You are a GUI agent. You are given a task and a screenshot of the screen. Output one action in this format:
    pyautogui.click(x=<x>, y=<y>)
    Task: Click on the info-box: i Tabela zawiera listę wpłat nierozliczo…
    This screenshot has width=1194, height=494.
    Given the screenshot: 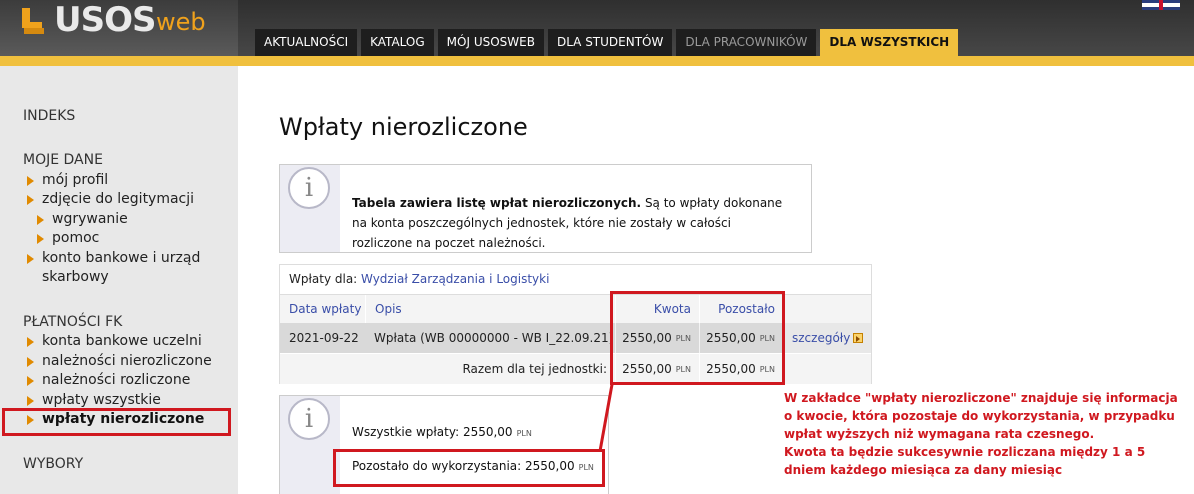 What is the action you would take?
    pyautogui.click(x=545, y=208)
    